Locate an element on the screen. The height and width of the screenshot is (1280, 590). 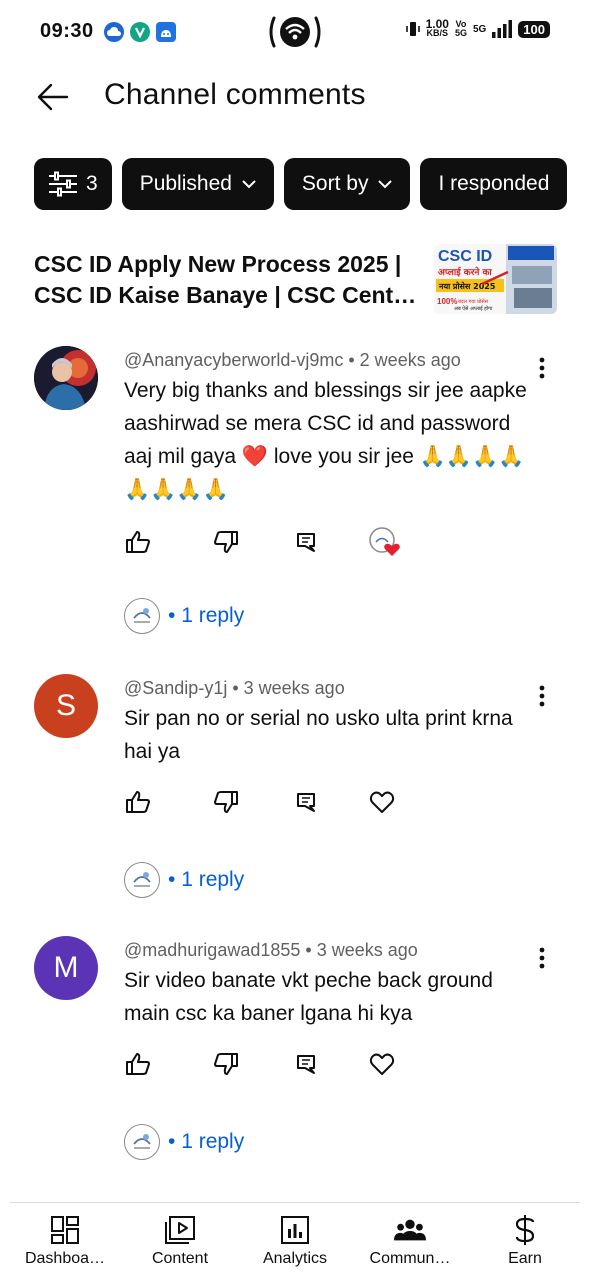
chip-sort-by: Sort by is located at coordinates (347, 184).